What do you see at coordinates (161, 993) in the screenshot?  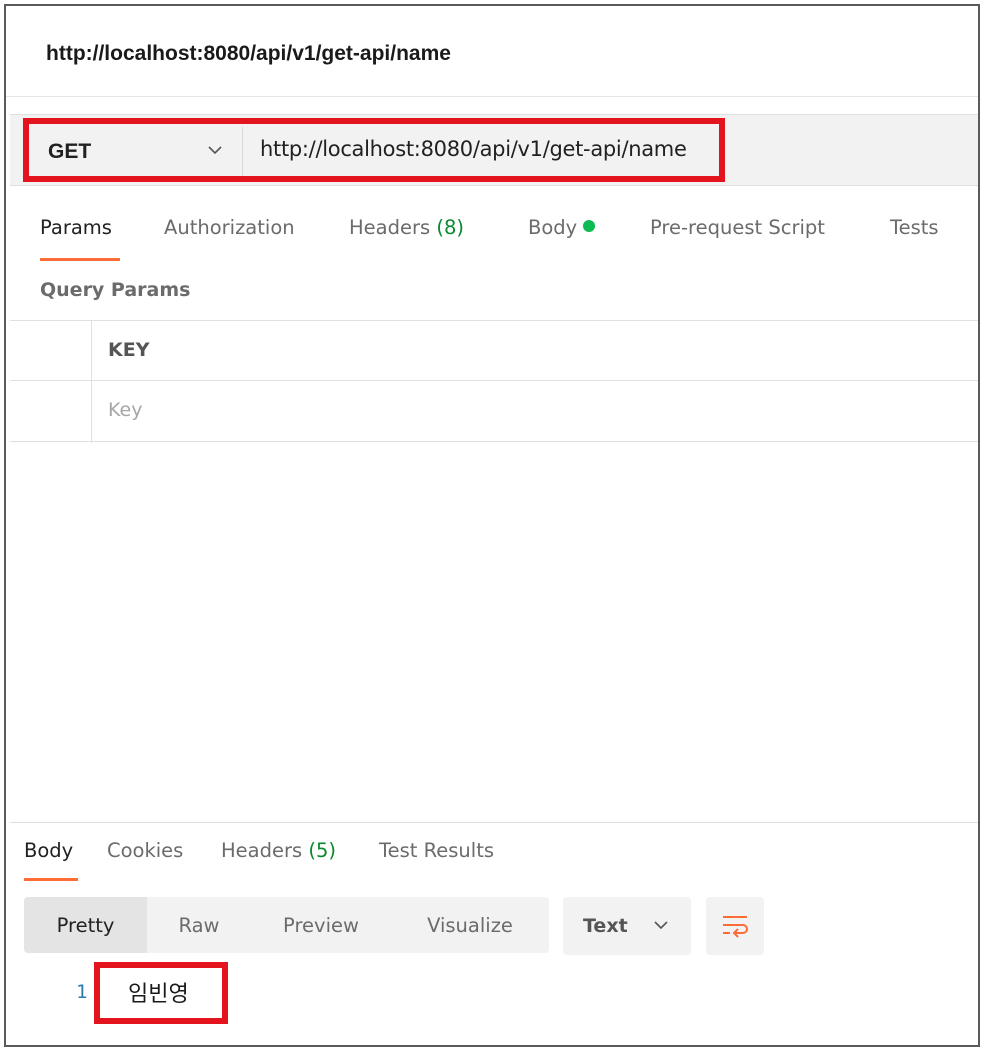 I see `highlight-box-response` at bounding box center [161, 993].